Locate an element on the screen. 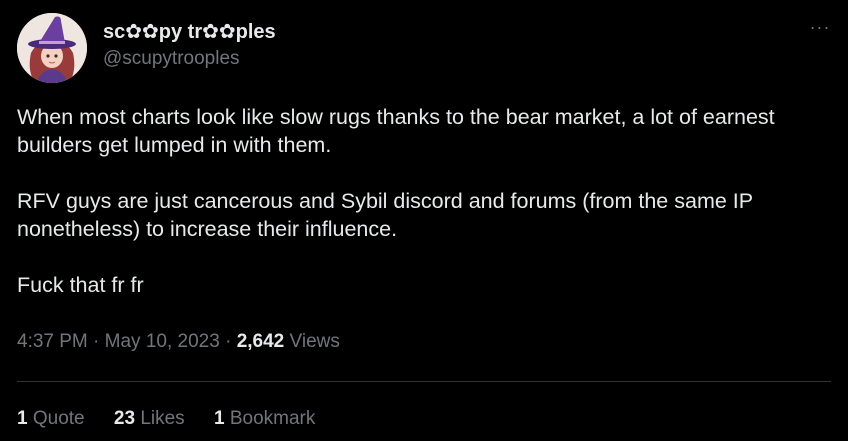 This screenshot has height=441, width=848. tweet-meta: 4:37 PM · May 10, 2023 · 2,642 Views is located at coordinates (178, 342).